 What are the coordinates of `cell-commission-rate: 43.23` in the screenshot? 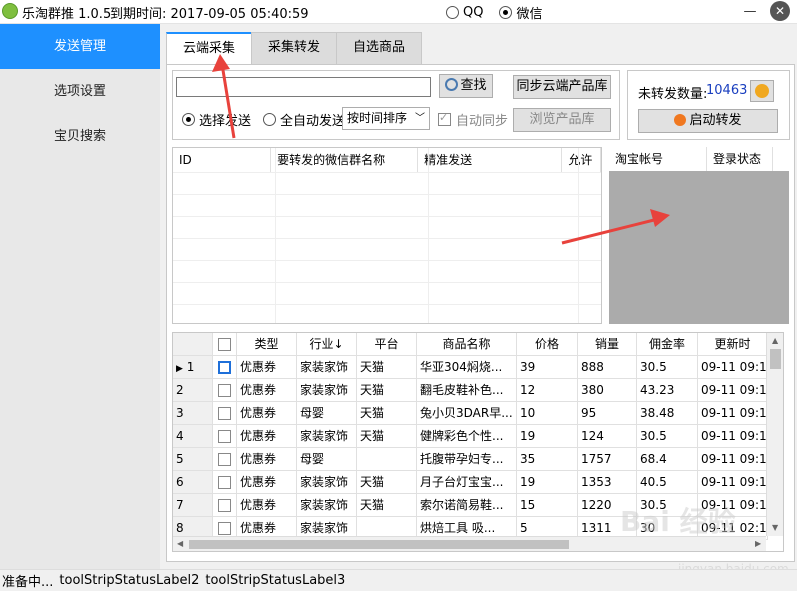 It's located at (667, 390).